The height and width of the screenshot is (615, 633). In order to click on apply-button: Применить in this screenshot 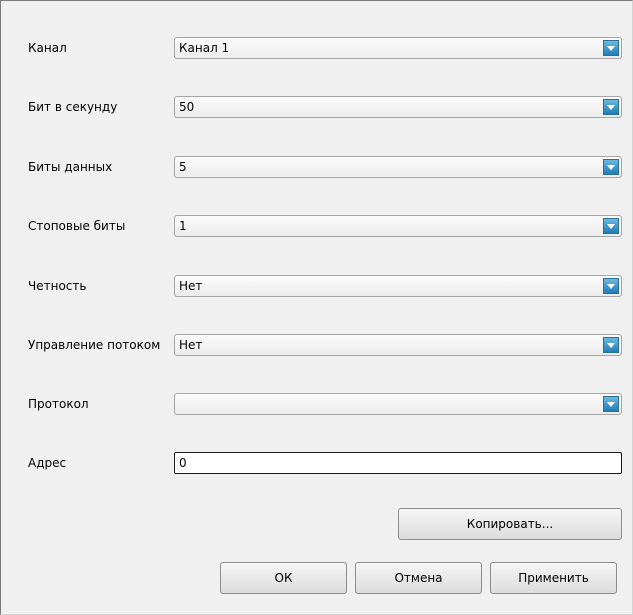, I will do `click(553, 578)`.